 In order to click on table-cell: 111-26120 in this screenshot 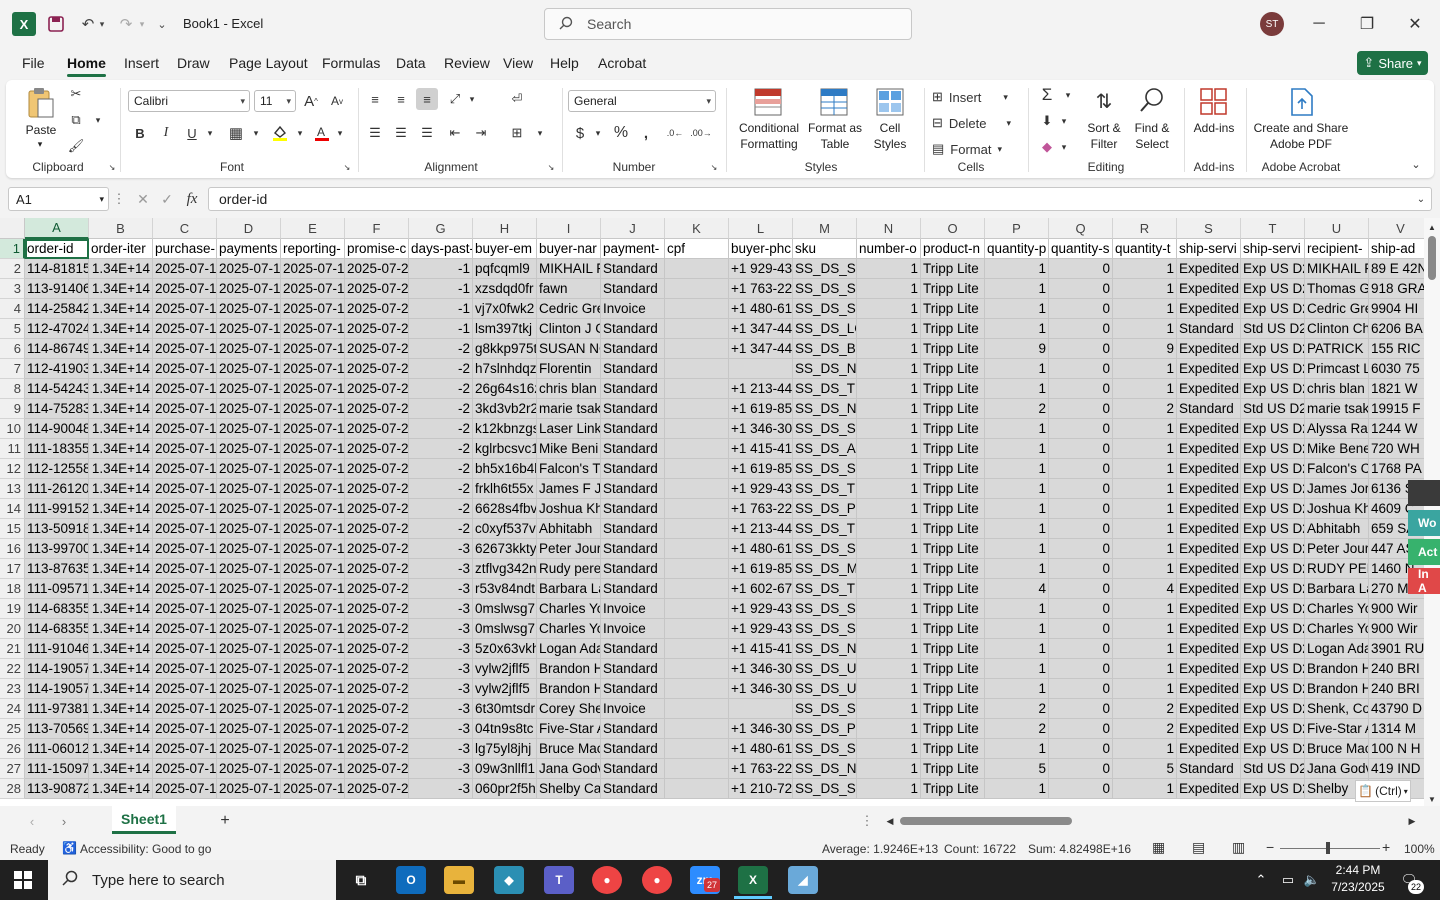, I will do `click(57, 489)`.